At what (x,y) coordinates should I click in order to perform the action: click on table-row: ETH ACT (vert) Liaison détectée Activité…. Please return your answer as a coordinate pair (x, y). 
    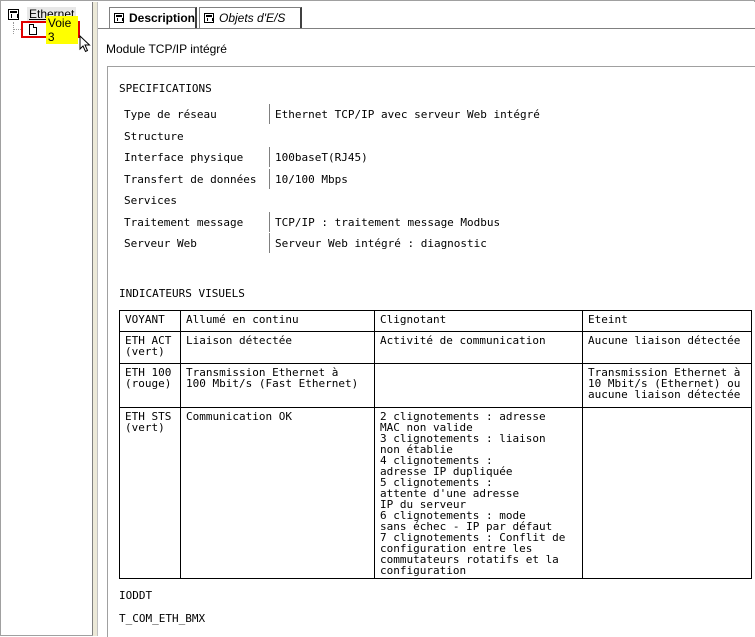
    Looking at the image, I should click on (435, 347).